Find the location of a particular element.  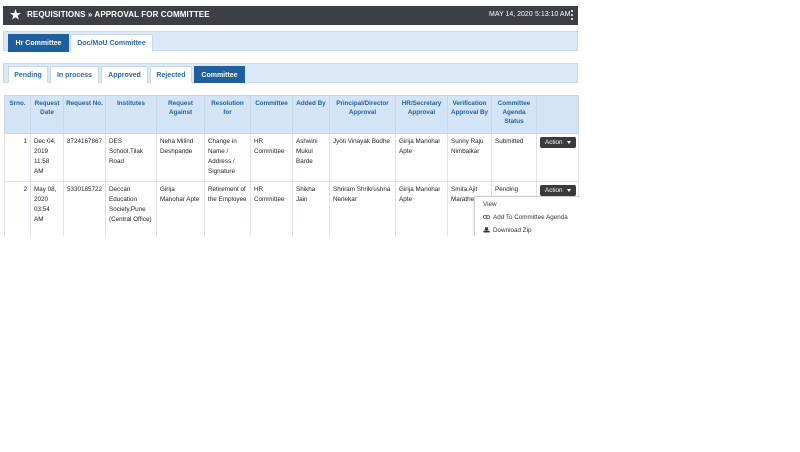

menu-item-view: View is located at coordinates (490, 205).